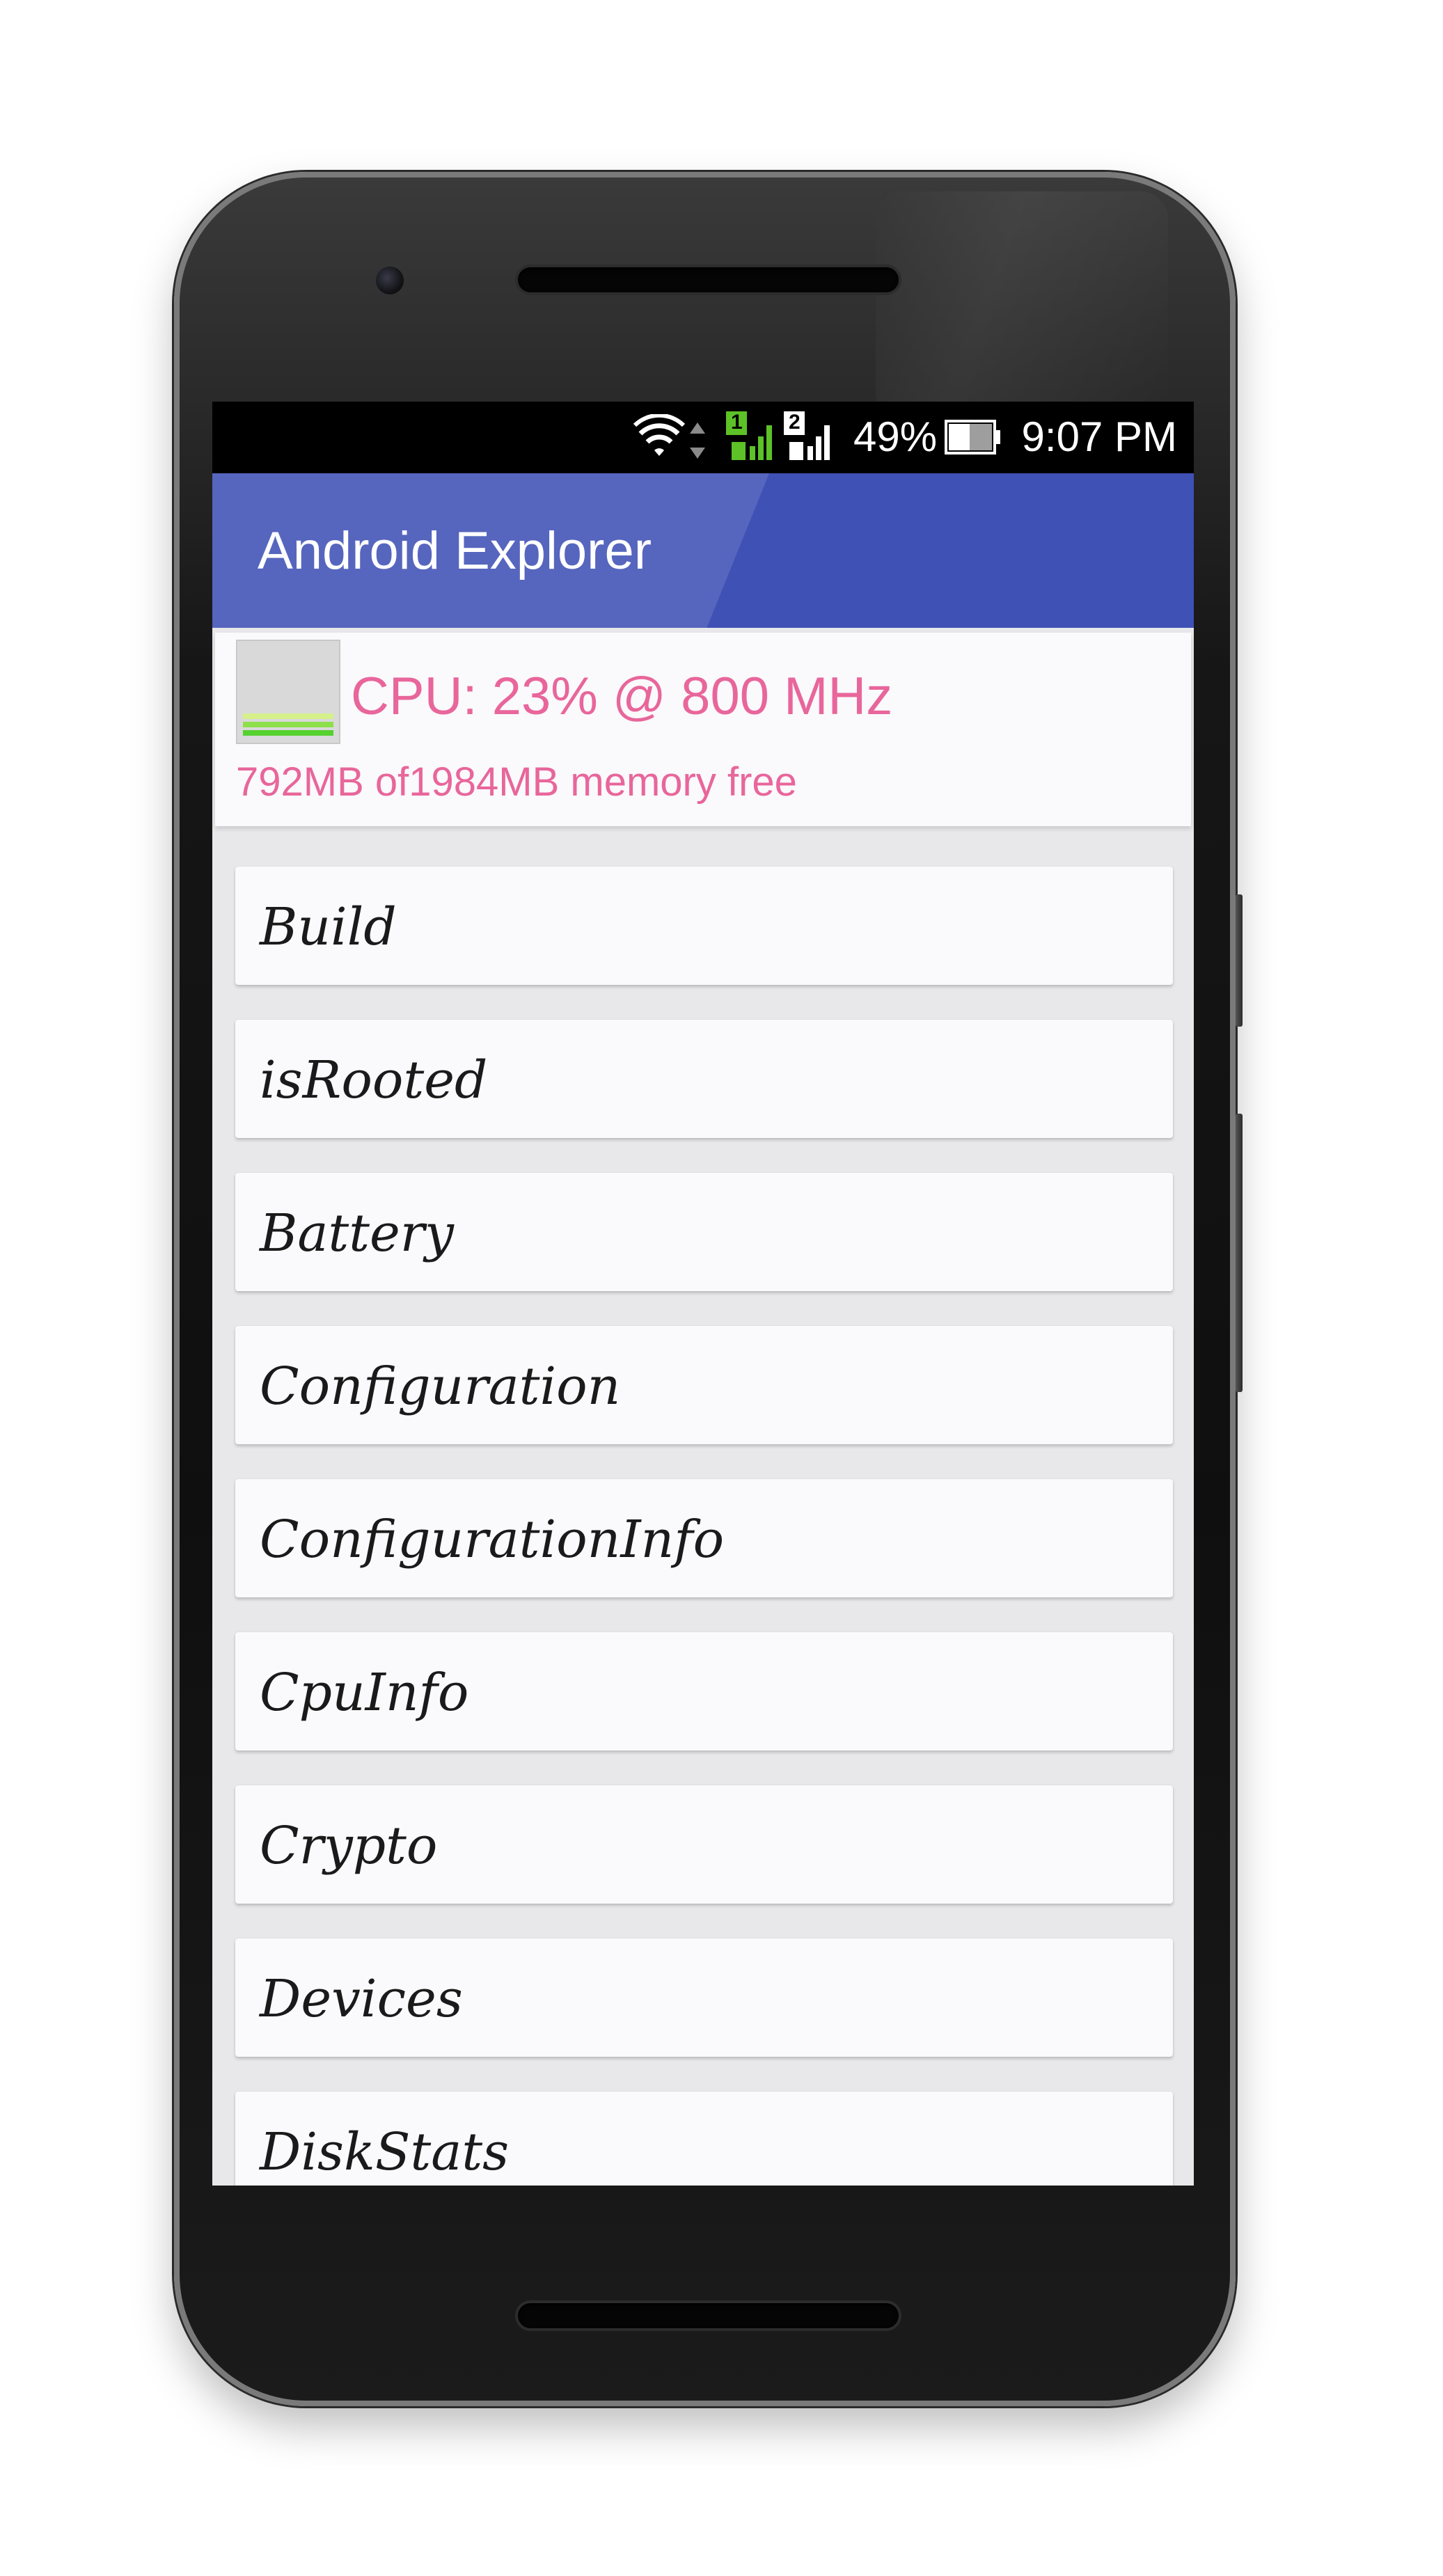 The height and width of the screenshot is (2576, 1443). What do you see at coordinates (704, 2139) in the screenshot?
I see `list-item-diskstats: DiskStats` at bounding box center [704, 2139].